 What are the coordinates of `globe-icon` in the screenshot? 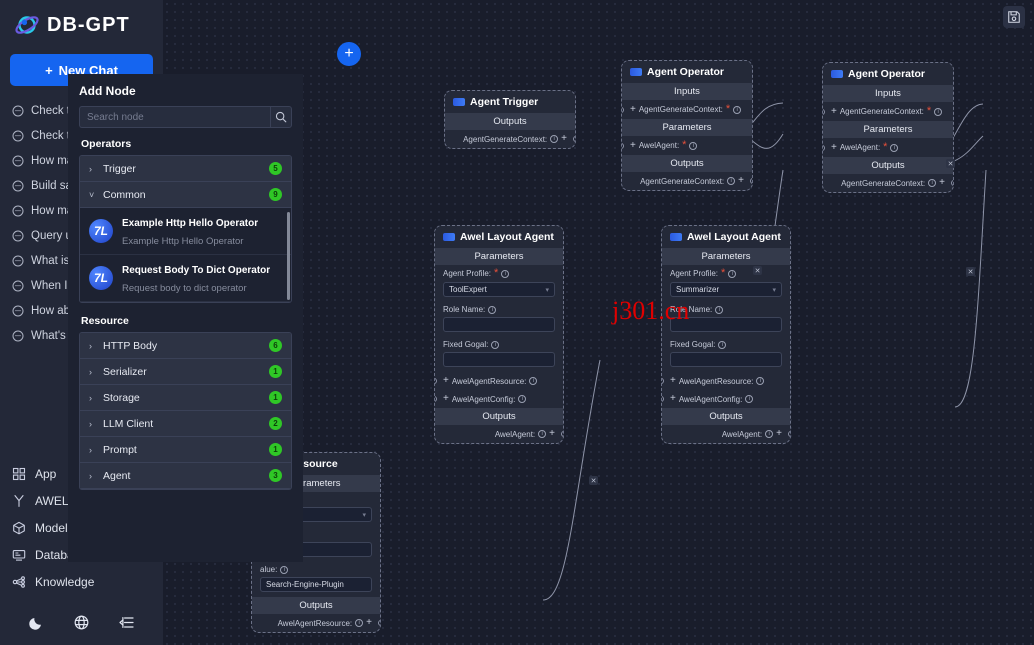 It's located at (81, 622).